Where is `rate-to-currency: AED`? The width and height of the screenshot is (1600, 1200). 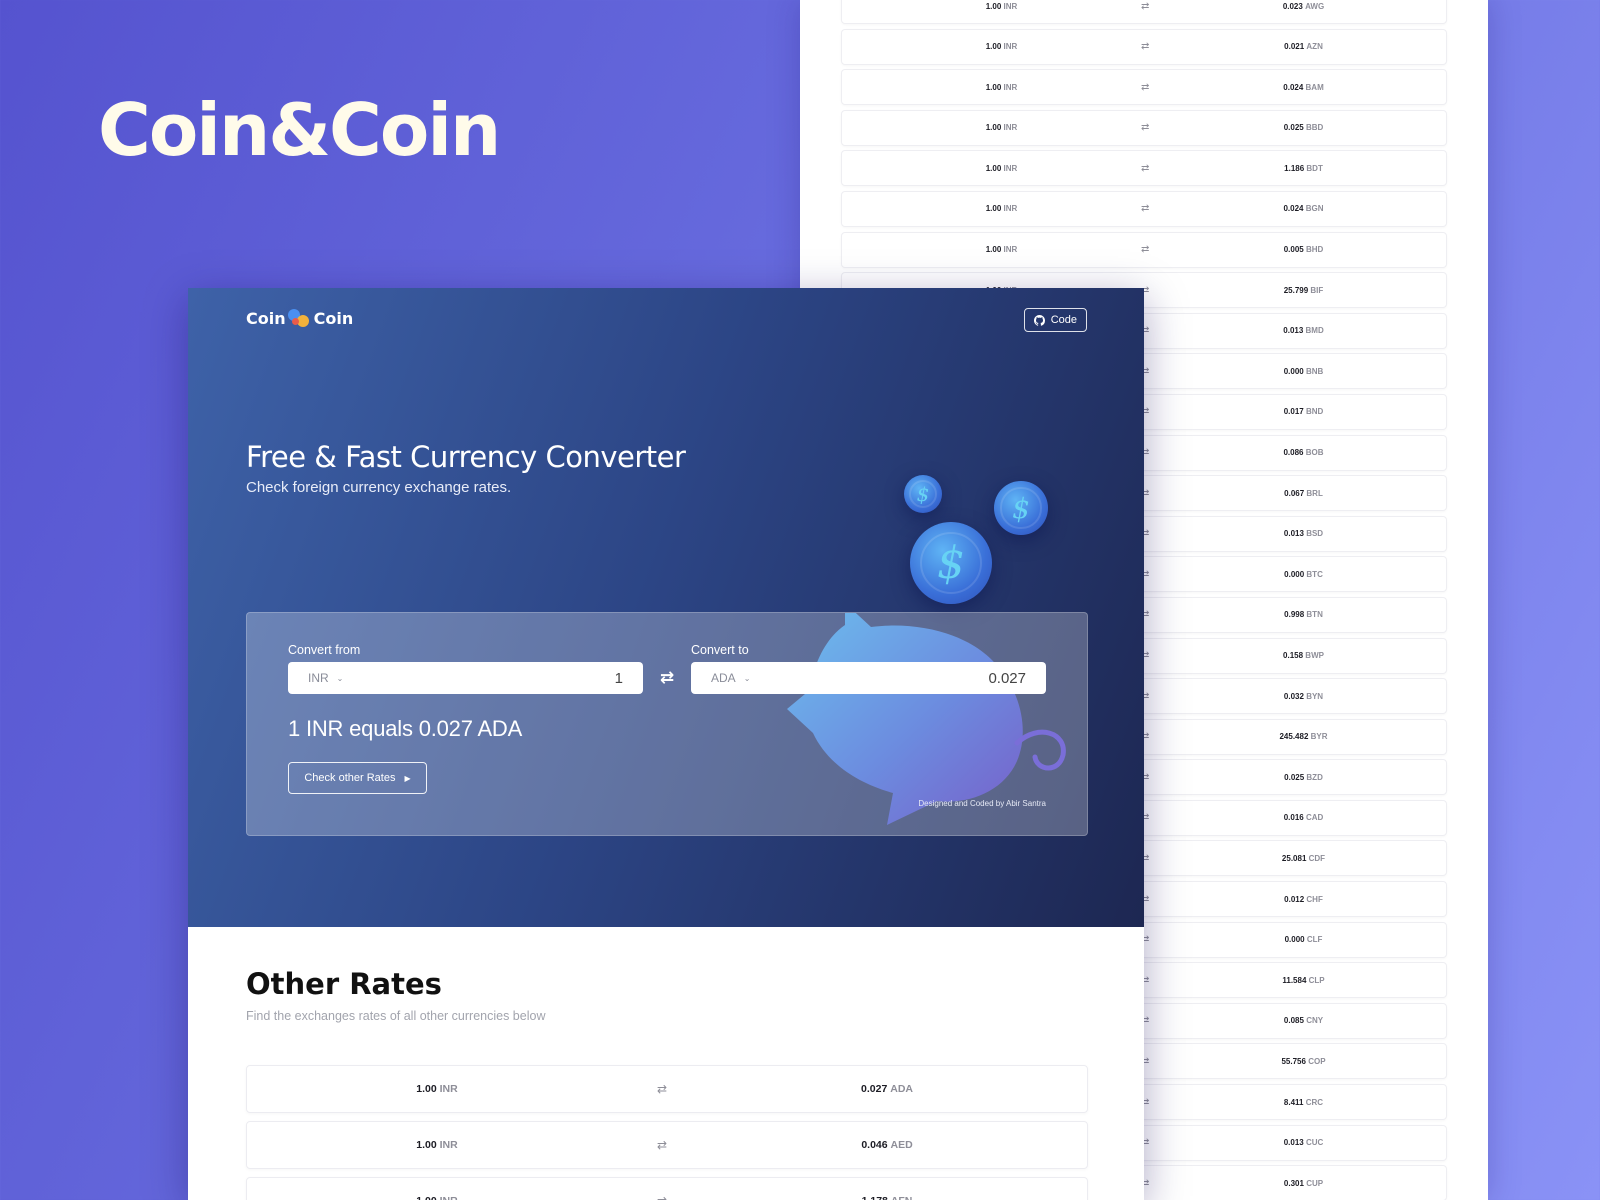
rate-to-currency: AED is located at coordinates (901, 1145).